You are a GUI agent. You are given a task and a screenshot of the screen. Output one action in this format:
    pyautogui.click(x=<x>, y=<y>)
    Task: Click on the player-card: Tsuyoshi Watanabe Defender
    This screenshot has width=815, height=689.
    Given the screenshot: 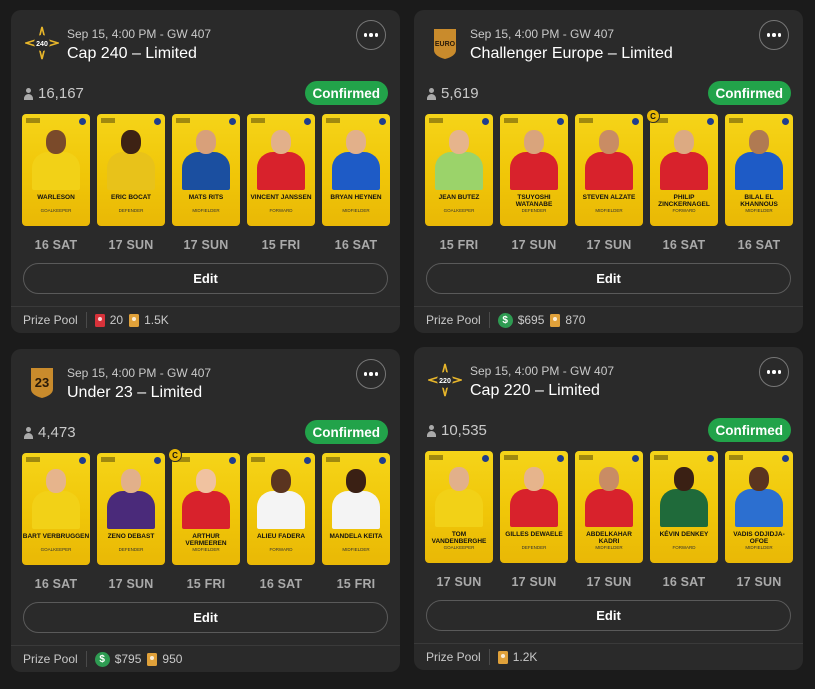 What is the action you would take?
    pyautogui.click(x=534, y=170)
    